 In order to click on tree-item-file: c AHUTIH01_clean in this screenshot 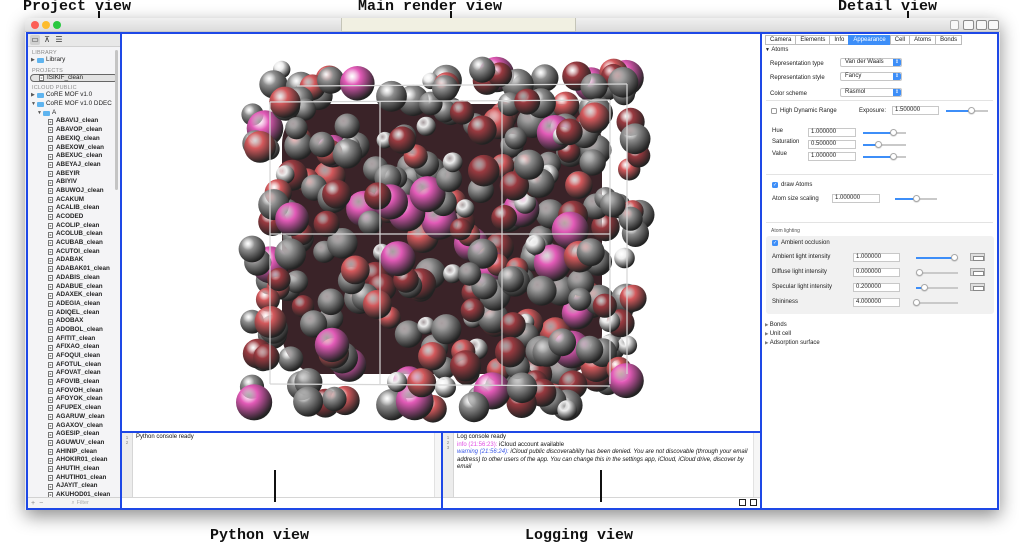, I will do `click(74, 478)`.